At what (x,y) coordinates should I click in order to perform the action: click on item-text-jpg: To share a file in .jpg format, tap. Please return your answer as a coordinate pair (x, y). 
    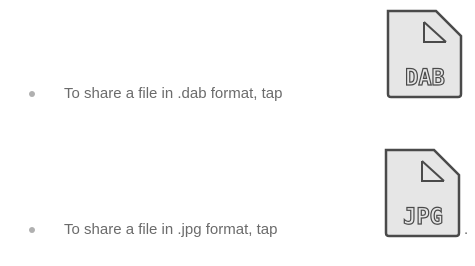
    Looking at the image, I should click on (171, 229).